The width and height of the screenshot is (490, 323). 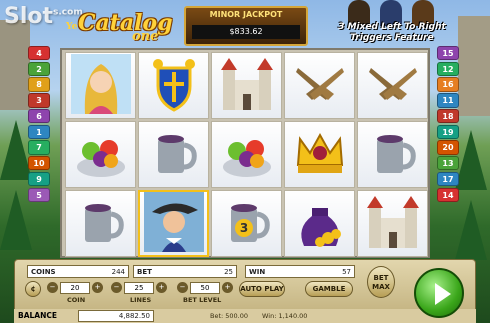 I want to click on payline-number-right: 12, so click(x=448, y=69).